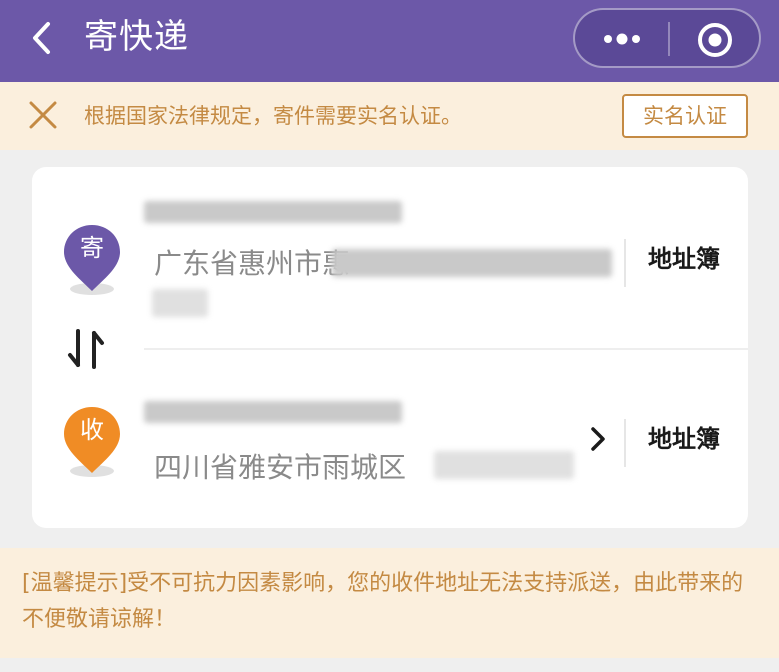 Image resolution: width=779 pixels, height=672 pixels. What do you see at coordinates (684, 439) in the screenshot?
I see `receiver-address-book-button: 地址簿` at bounding box center [684, 439].